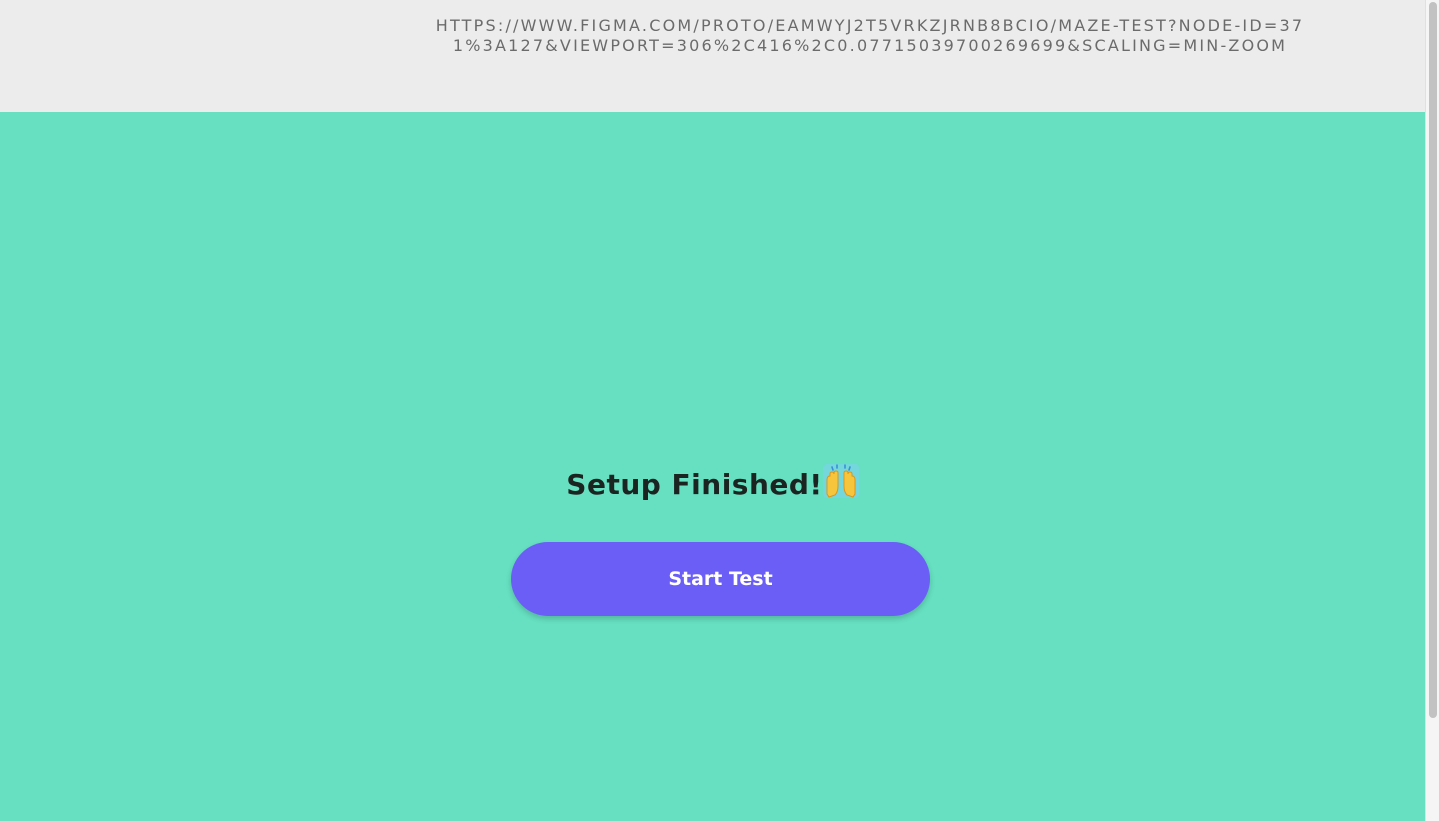 The width and height of the screenshot is (1439, 821). I want to click on page-title: Setup Finished!, so click(712, 484).